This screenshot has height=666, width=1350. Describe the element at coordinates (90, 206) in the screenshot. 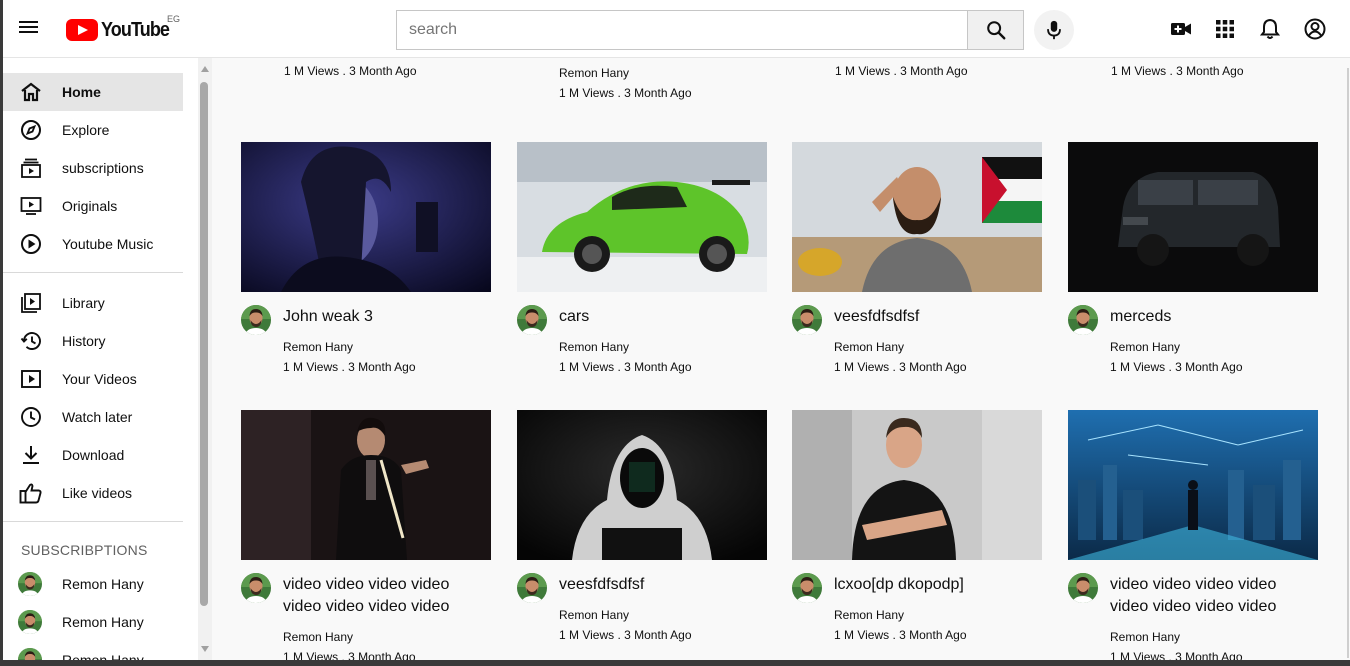

I see `sidebar-item-label: Originals` at that location.